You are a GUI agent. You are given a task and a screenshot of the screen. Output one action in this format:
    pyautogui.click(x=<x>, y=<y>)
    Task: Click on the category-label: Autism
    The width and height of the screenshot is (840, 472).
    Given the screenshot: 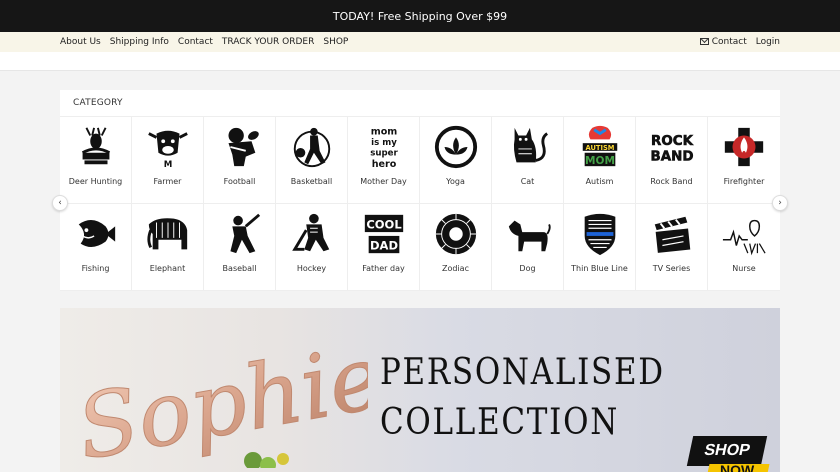 What is the action you would take?
    pyautogui.click(x=599, y=181)
    